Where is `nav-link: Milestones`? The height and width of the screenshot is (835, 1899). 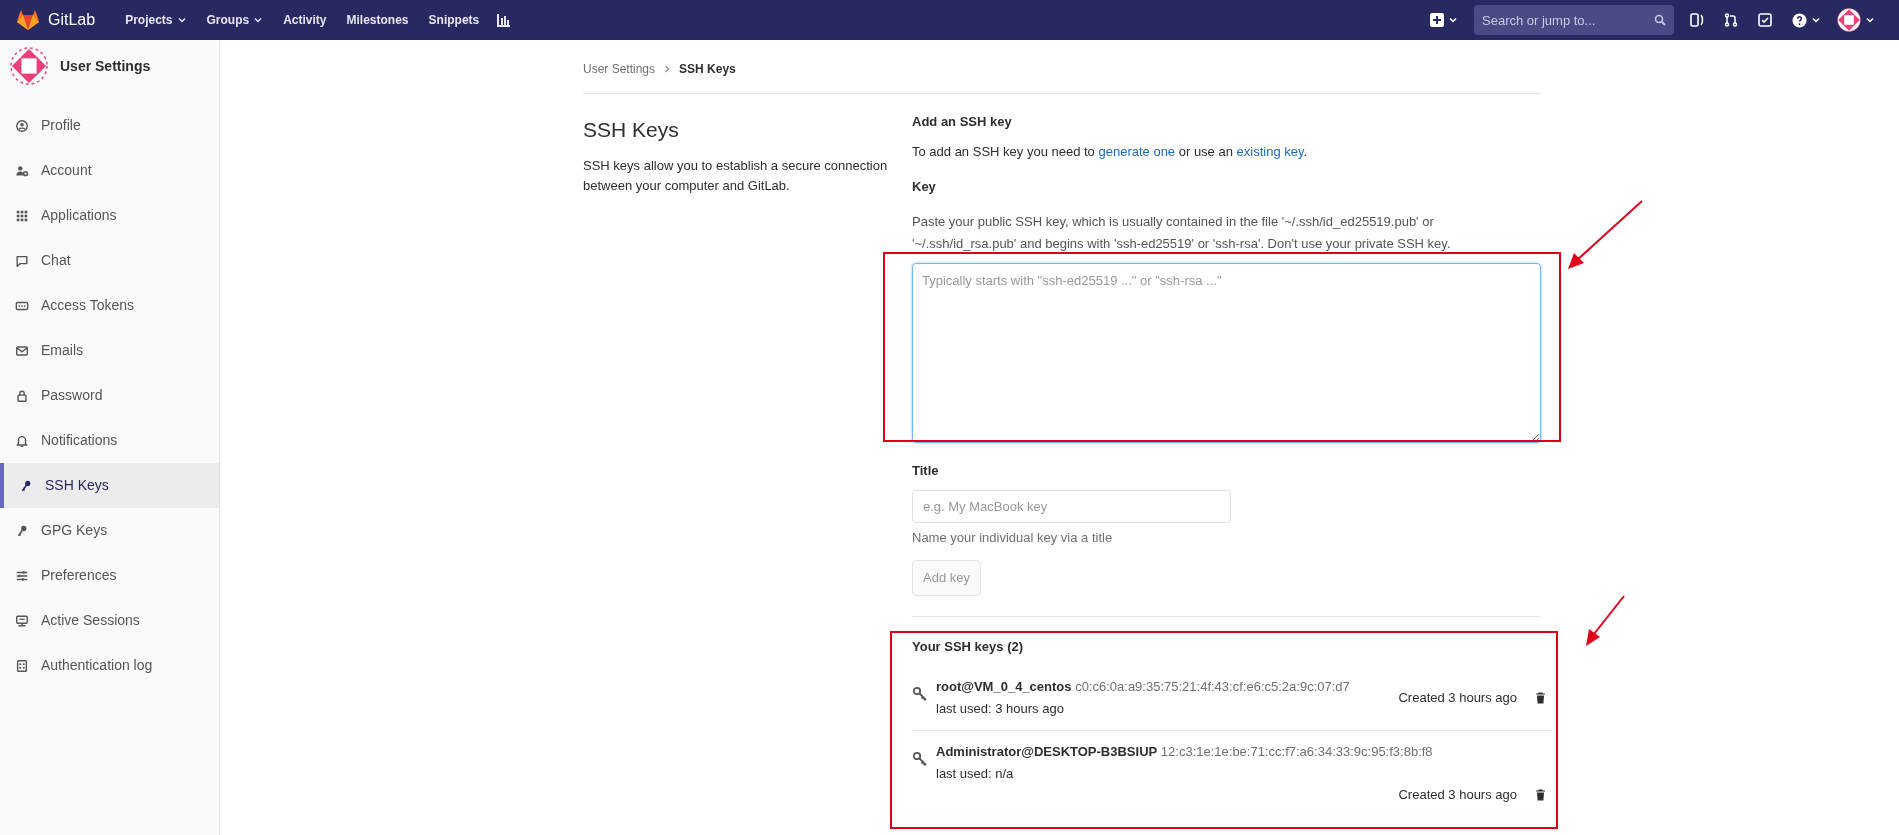 nav-link: Milestones is located at coordinates (377, 20).